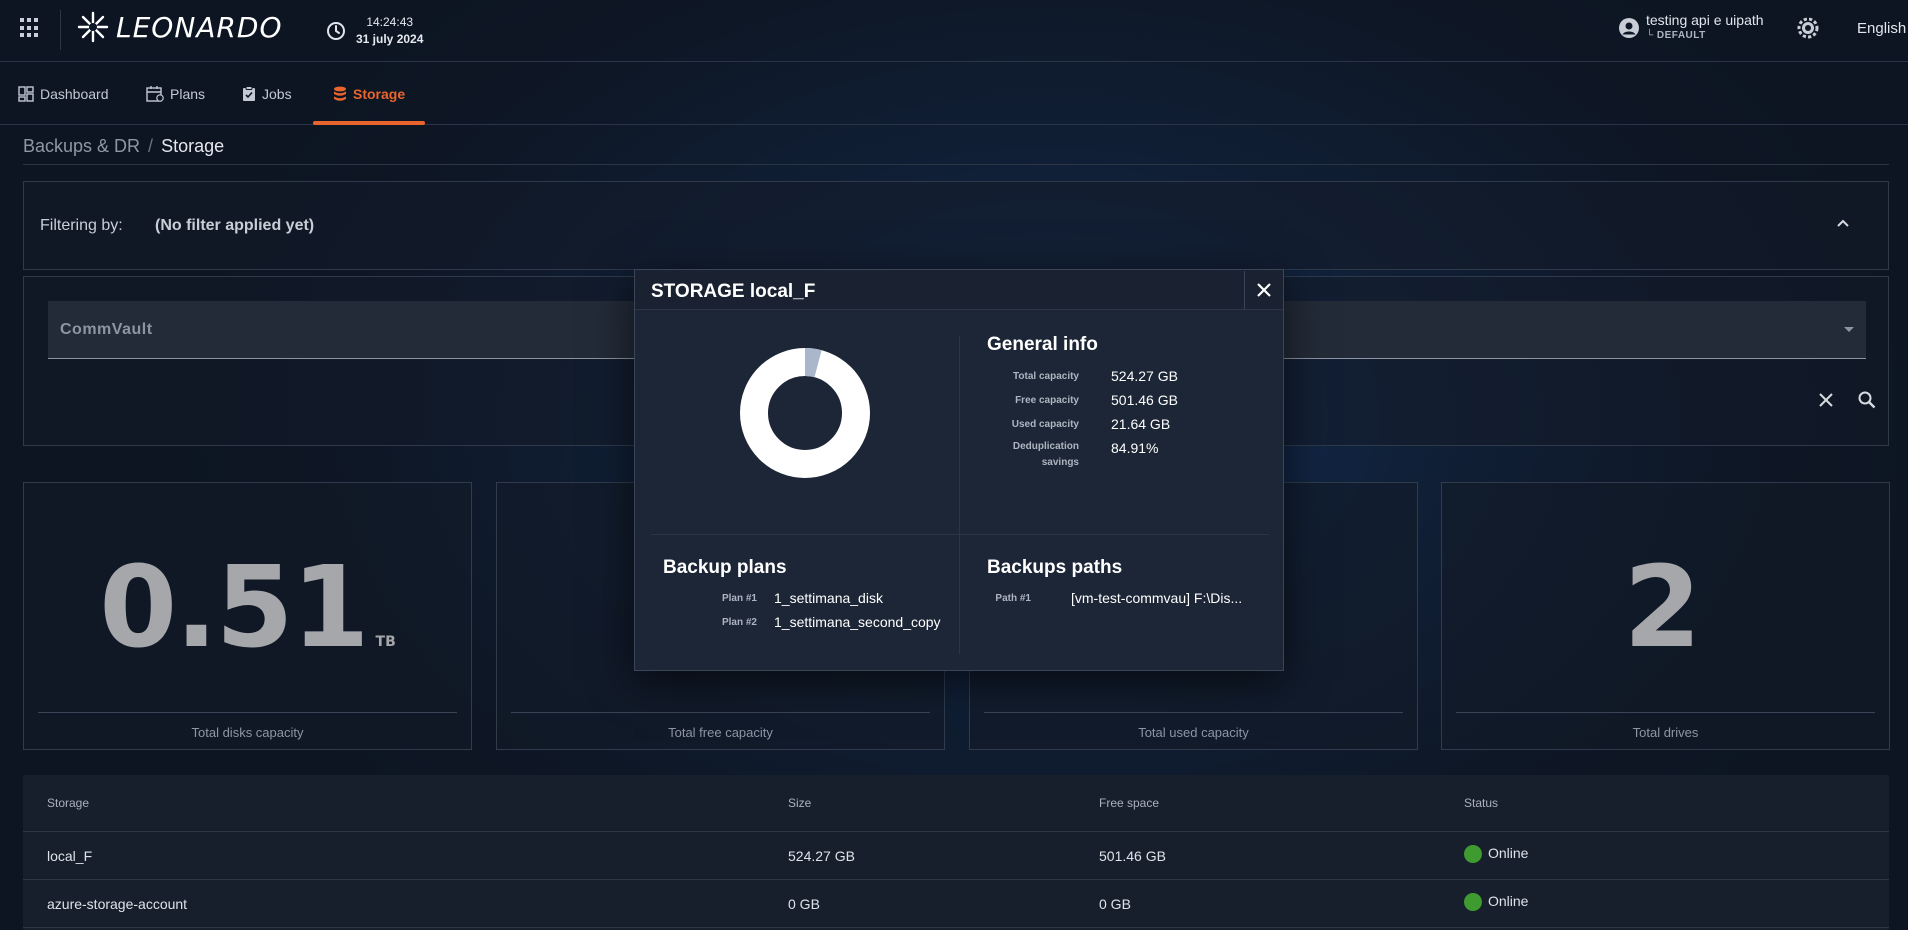 This screenshot has height=930, width=1908. I want to click on user-menu: testing api e uipath └ DEFAULT, so click(1691, 26).